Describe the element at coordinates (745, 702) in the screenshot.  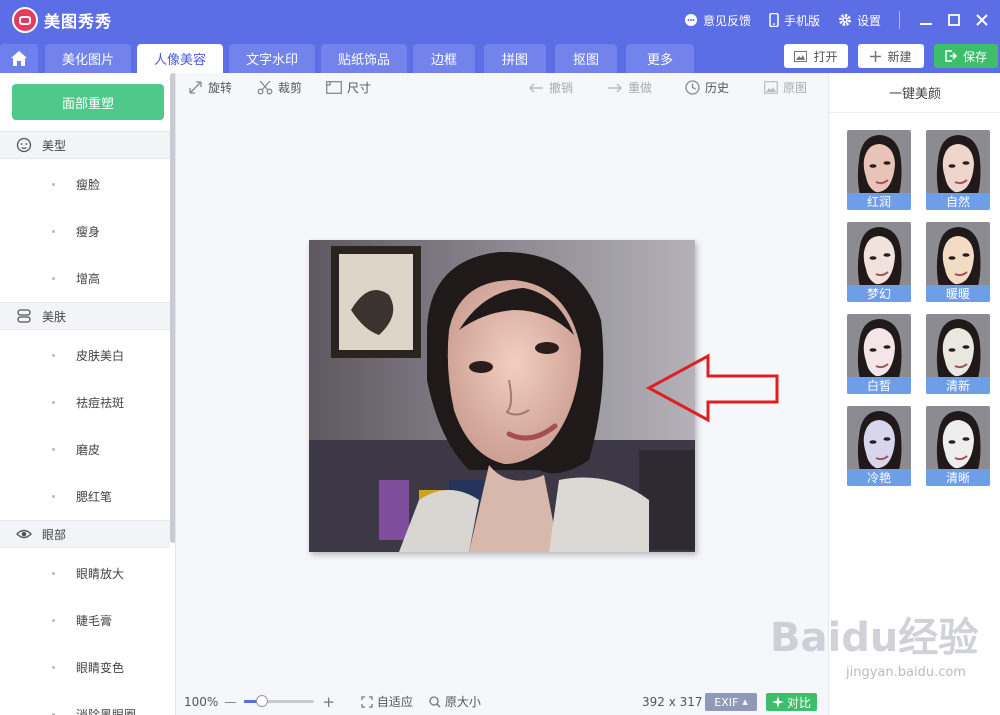
I see `caret-up-icon: ▲` at that location.